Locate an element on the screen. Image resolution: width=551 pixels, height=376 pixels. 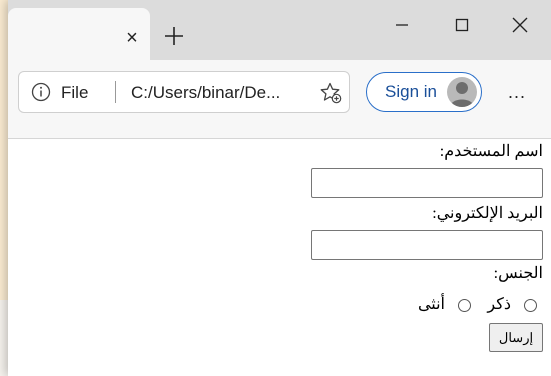
submit-button: إرسال is located at coordinates (516, 337).